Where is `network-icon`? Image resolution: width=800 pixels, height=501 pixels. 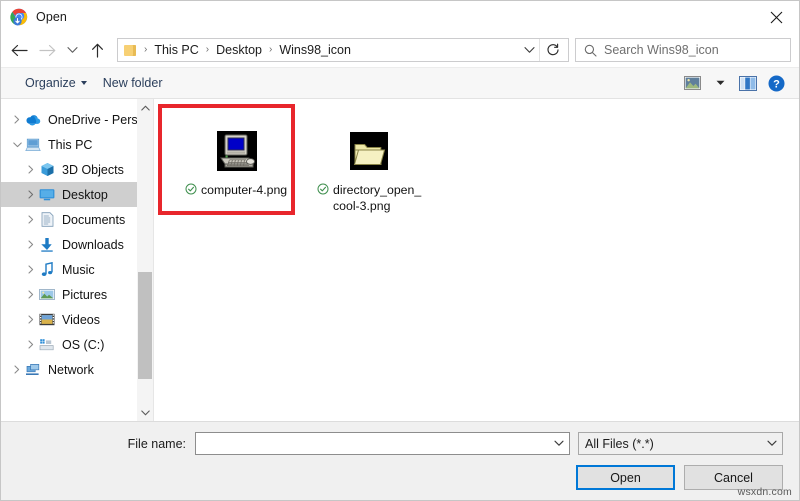 network-icon is located at coordinates (33, 370).